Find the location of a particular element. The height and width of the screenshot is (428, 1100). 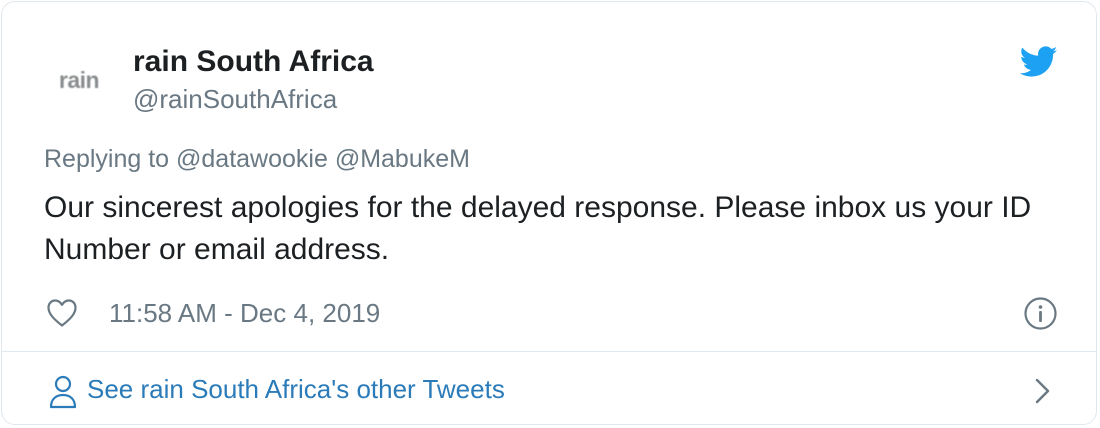

chevron-right-icon is located at coordinates (1043, 391).